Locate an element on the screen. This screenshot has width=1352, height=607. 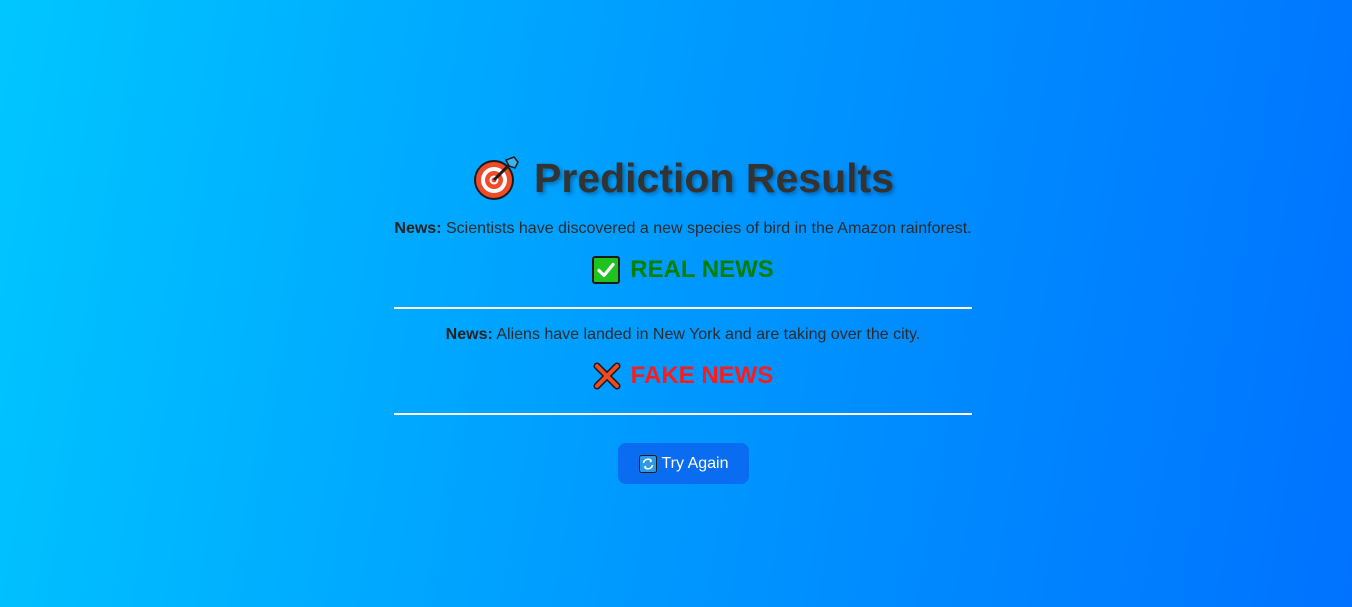
try-again-label: Try Again is located at coordinates (695, 463).